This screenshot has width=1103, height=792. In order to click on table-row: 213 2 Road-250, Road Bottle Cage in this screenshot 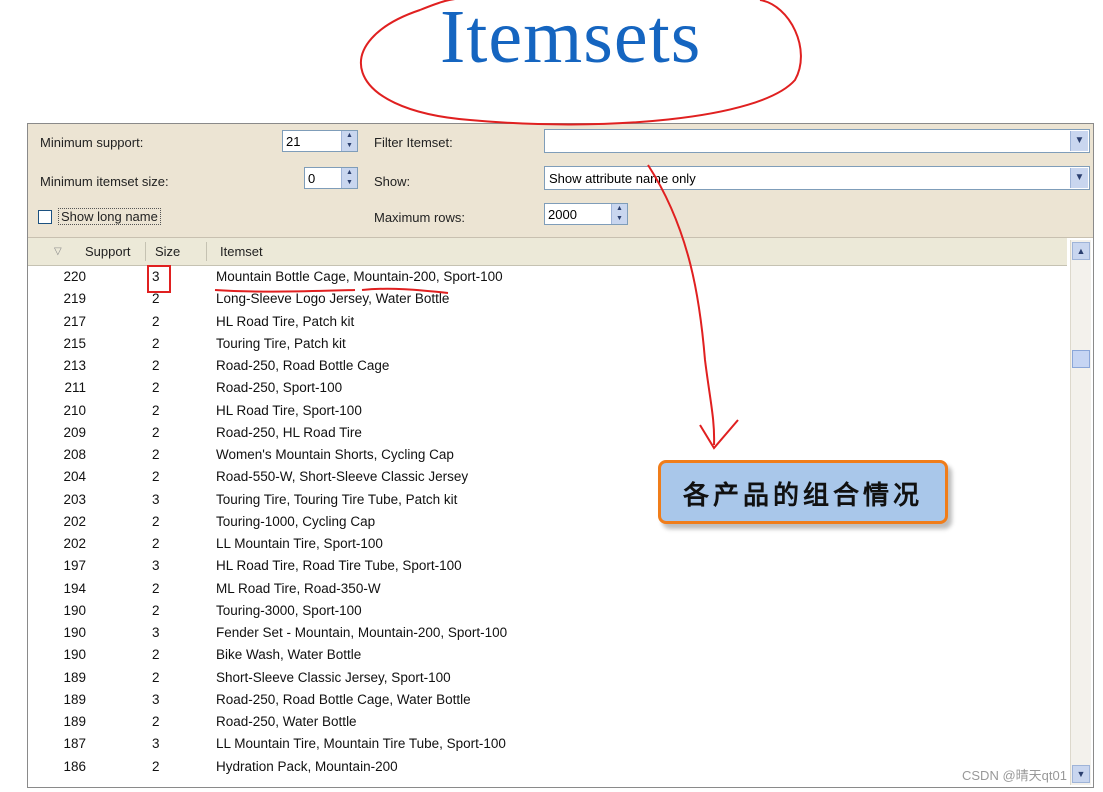, I will do `click(547, 366)`.